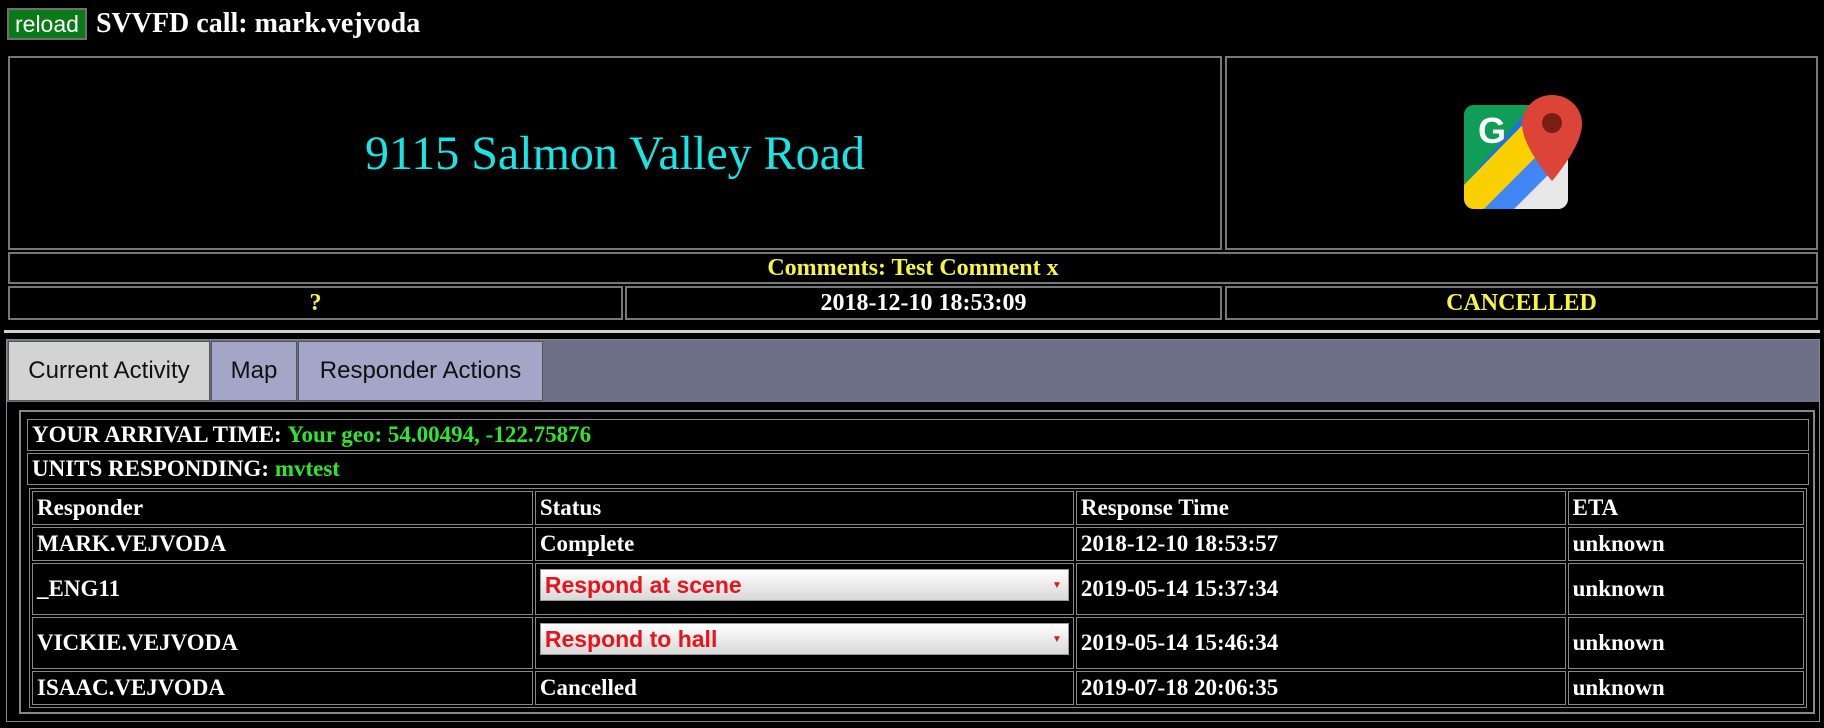 The image size is (1824, 728). What do you see at coordinates (1492, 130) in the screenshot?
I see `svg-text: G` at bounding box center [1492, 130].